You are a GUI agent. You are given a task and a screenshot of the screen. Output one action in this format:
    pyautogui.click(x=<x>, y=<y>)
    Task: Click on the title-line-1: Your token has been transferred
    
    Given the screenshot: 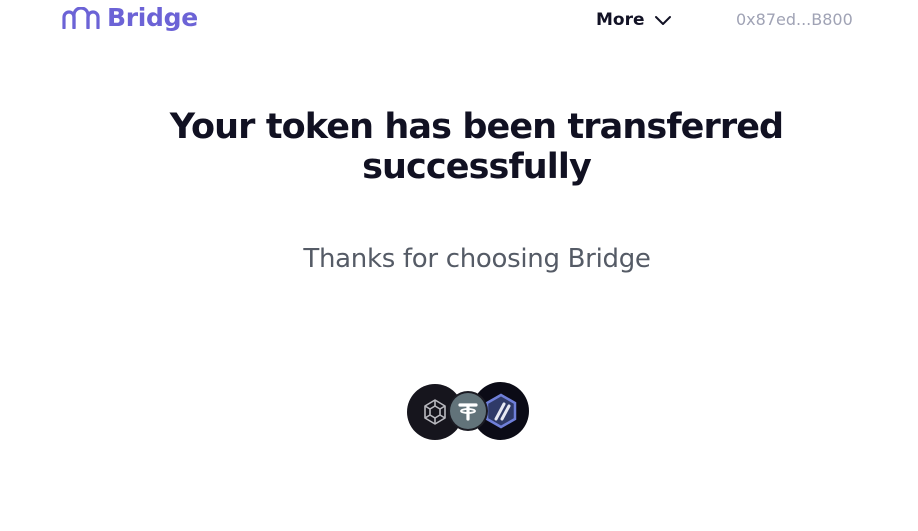 What is the action you would take?
    pyautogui.click(x=476, y=127)
    